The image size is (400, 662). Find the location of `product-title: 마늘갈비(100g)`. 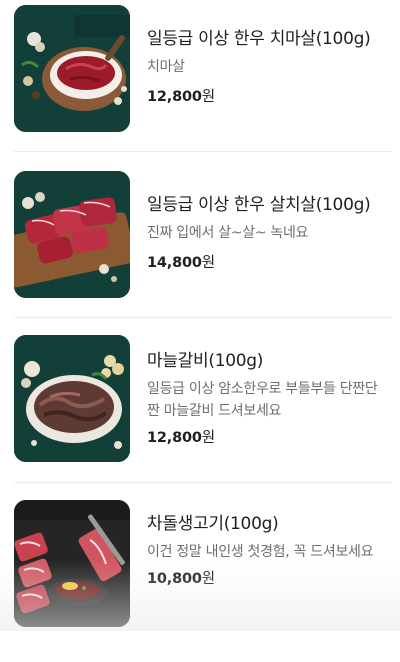

product-title: 마늘갈비(100g) is located at coordinates (269, 361).